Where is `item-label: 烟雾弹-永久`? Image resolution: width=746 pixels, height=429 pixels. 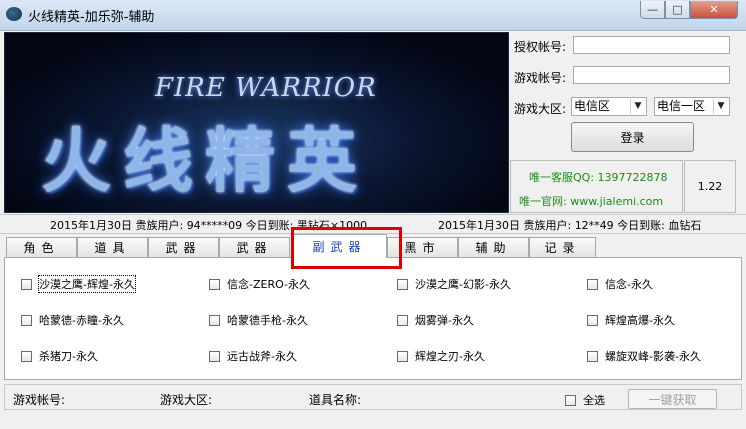 item-label: 烟雾弹-永久 is located at coordinates (444, 320).